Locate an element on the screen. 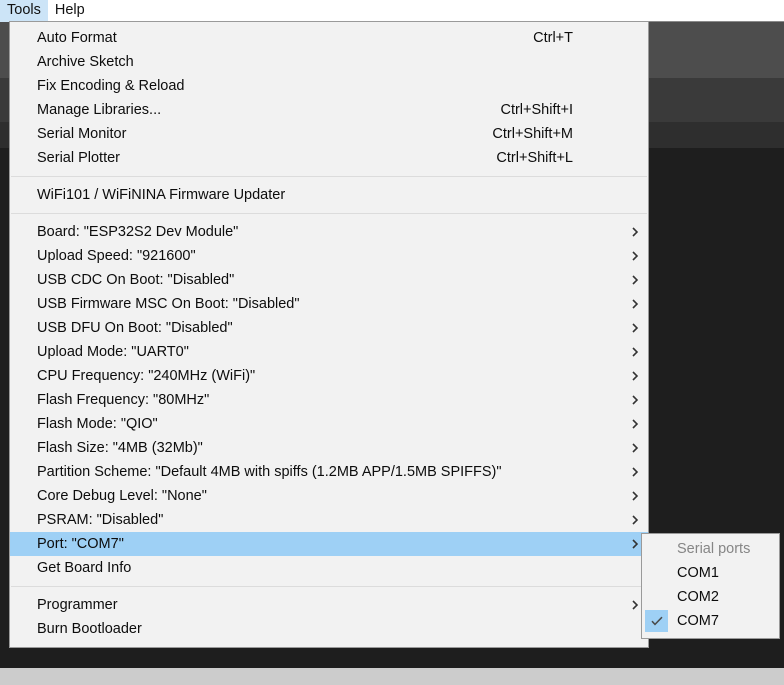 The width and height of the screenshot is (784, 685). submenu-item-com2: COM2 is located at coordinates (710, 597).